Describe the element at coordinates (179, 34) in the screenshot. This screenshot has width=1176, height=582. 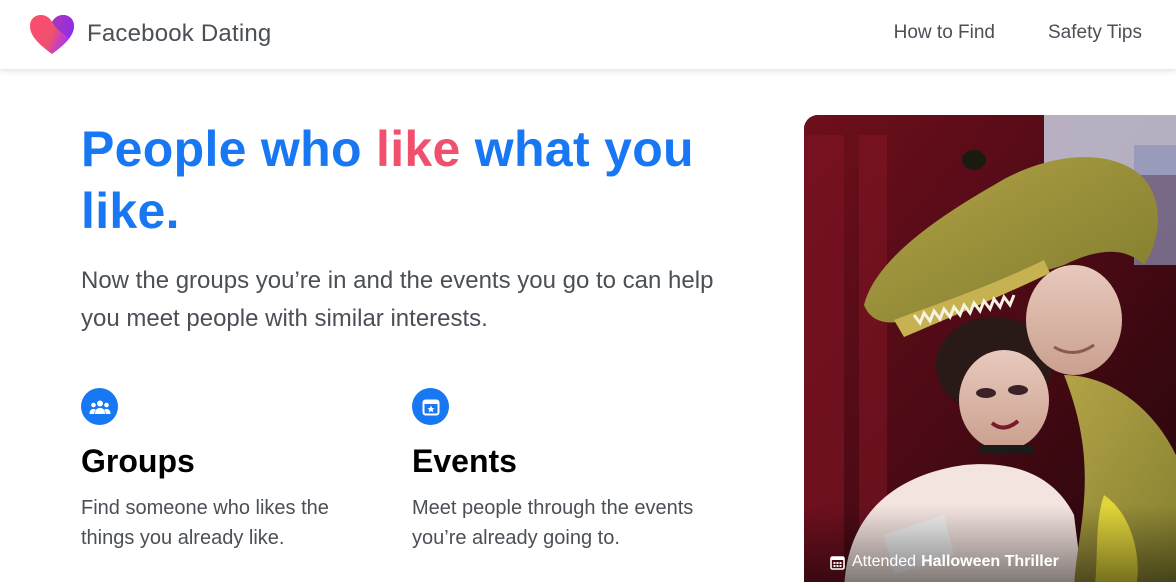
I see `brand-name: Facebook Dating` at that location.